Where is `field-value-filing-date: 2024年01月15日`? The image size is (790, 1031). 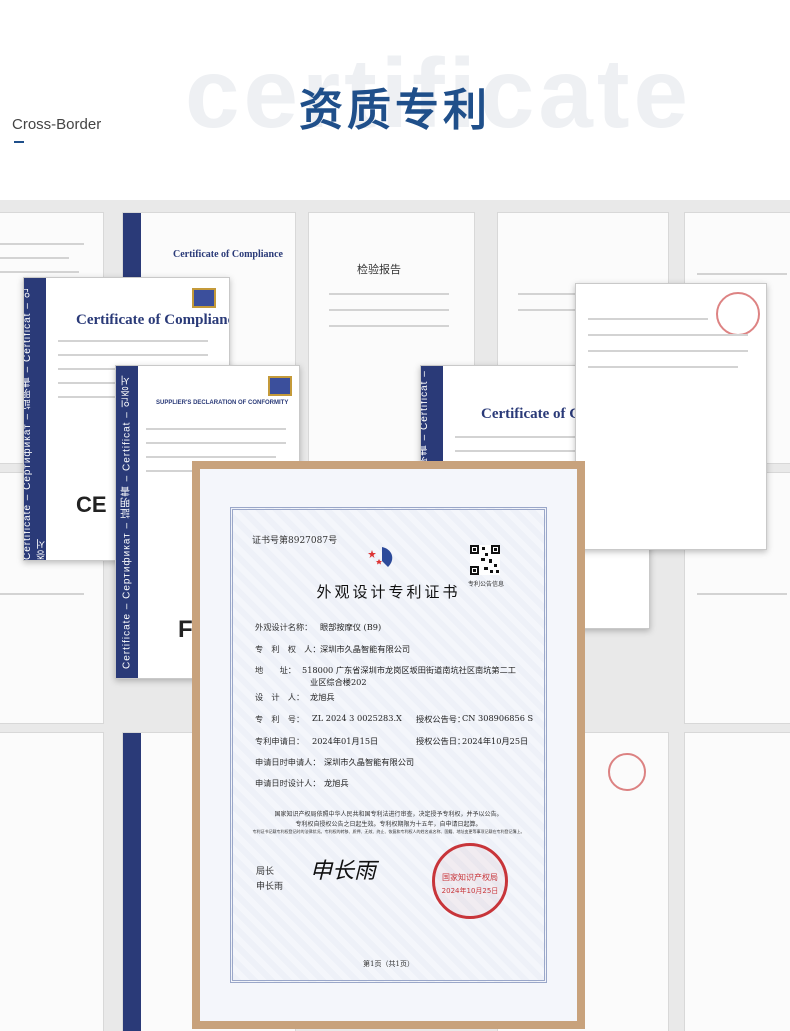 field-value-filing-date: 2024年01月15日 is located at coordinates (345, 741).